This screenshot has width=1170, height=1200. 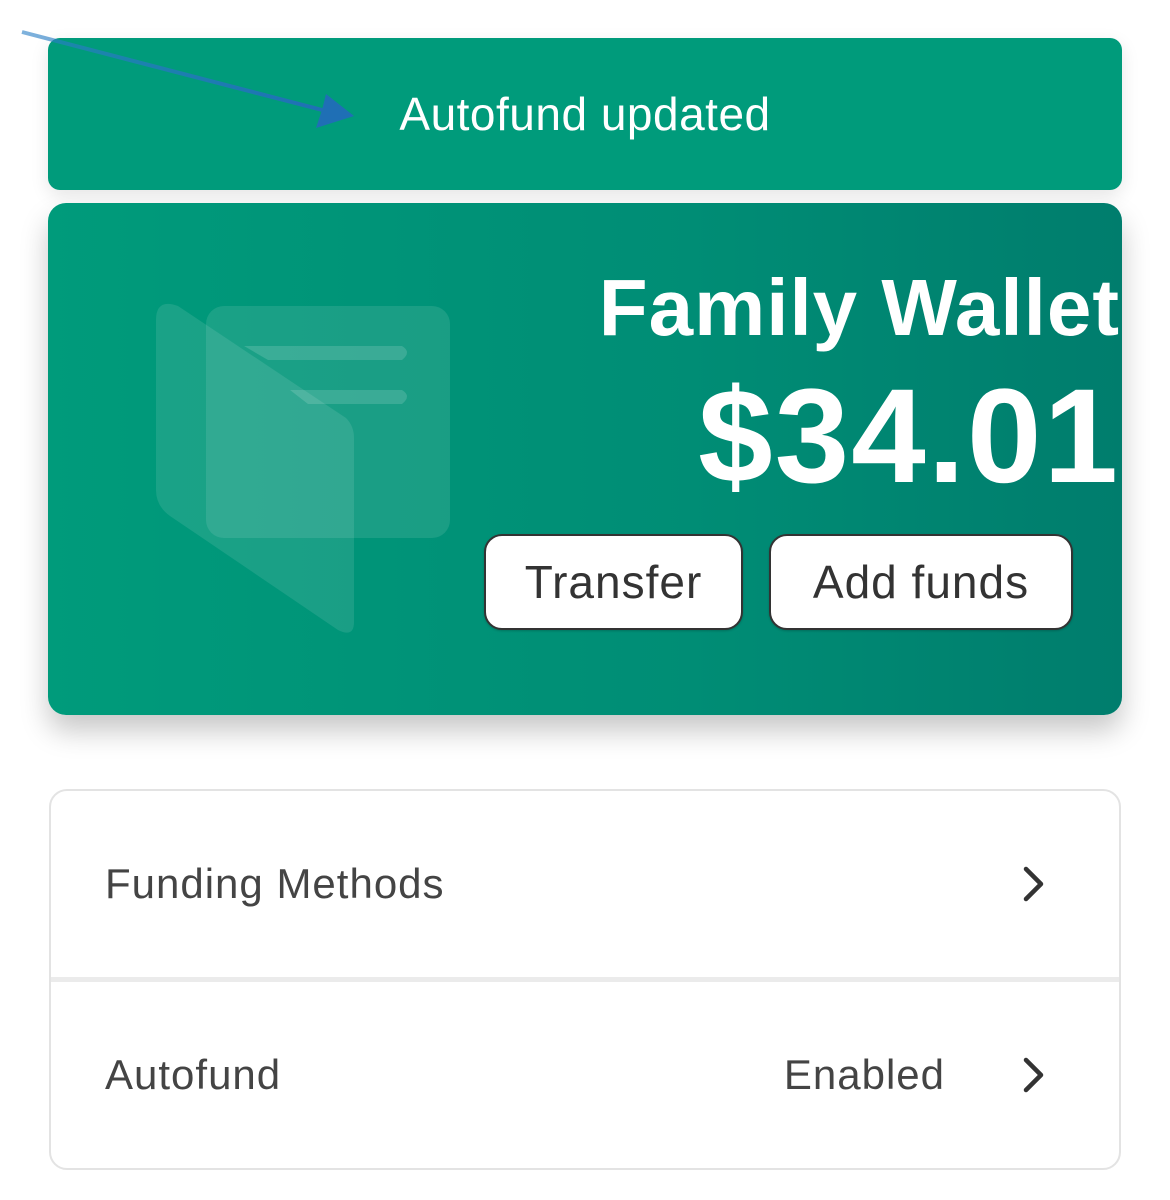 I want to click on transfer-button-label: Transfer, so click(x=613, y=582).